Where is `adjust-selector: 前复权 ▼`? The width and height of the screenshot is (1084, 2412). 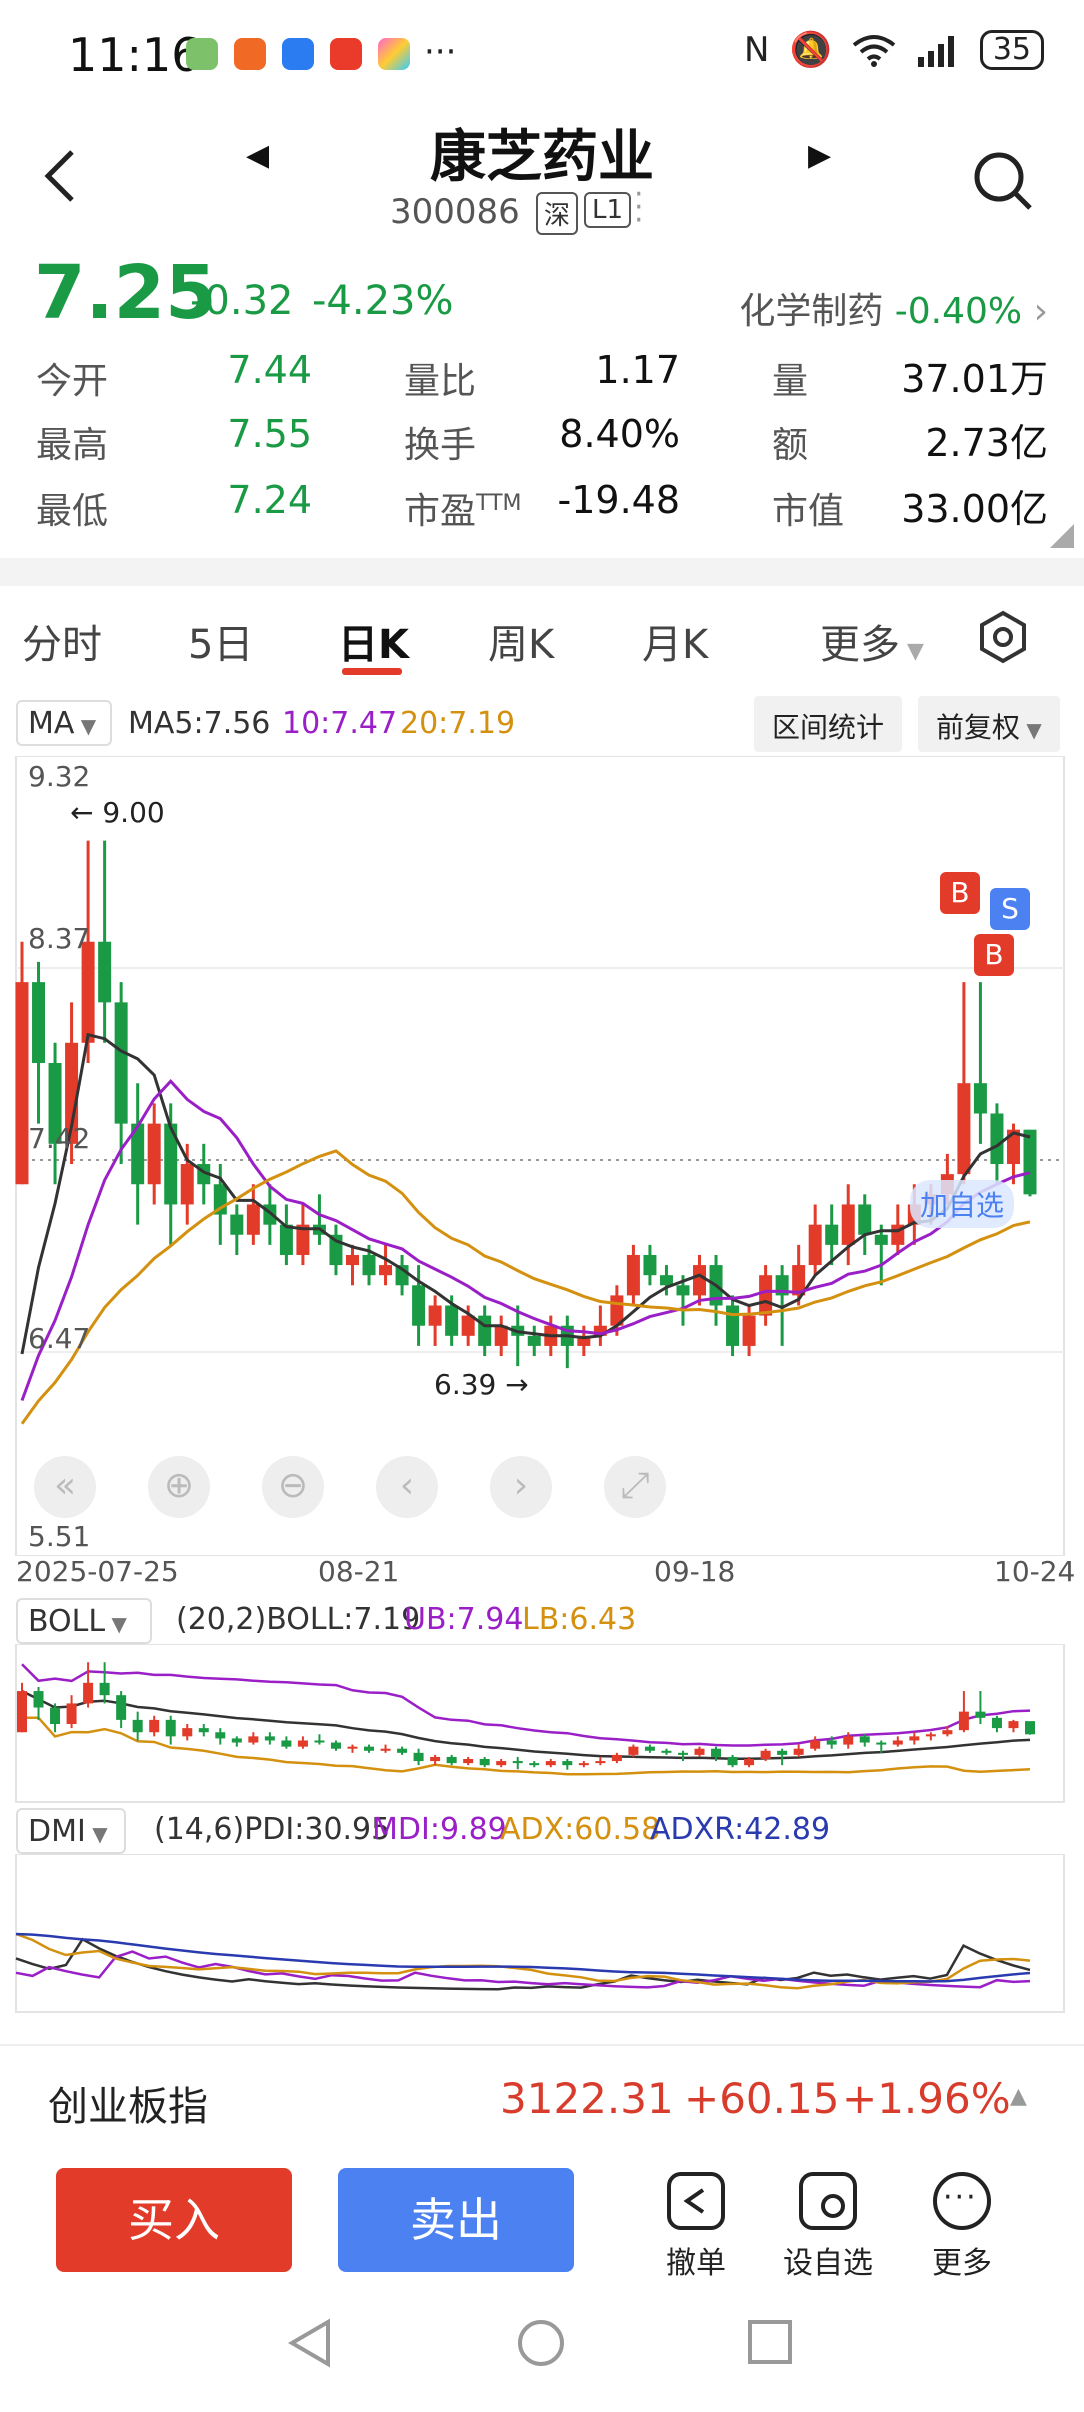
adjust-selector: 前复权 ▼ is located at coordinates (989, 724).